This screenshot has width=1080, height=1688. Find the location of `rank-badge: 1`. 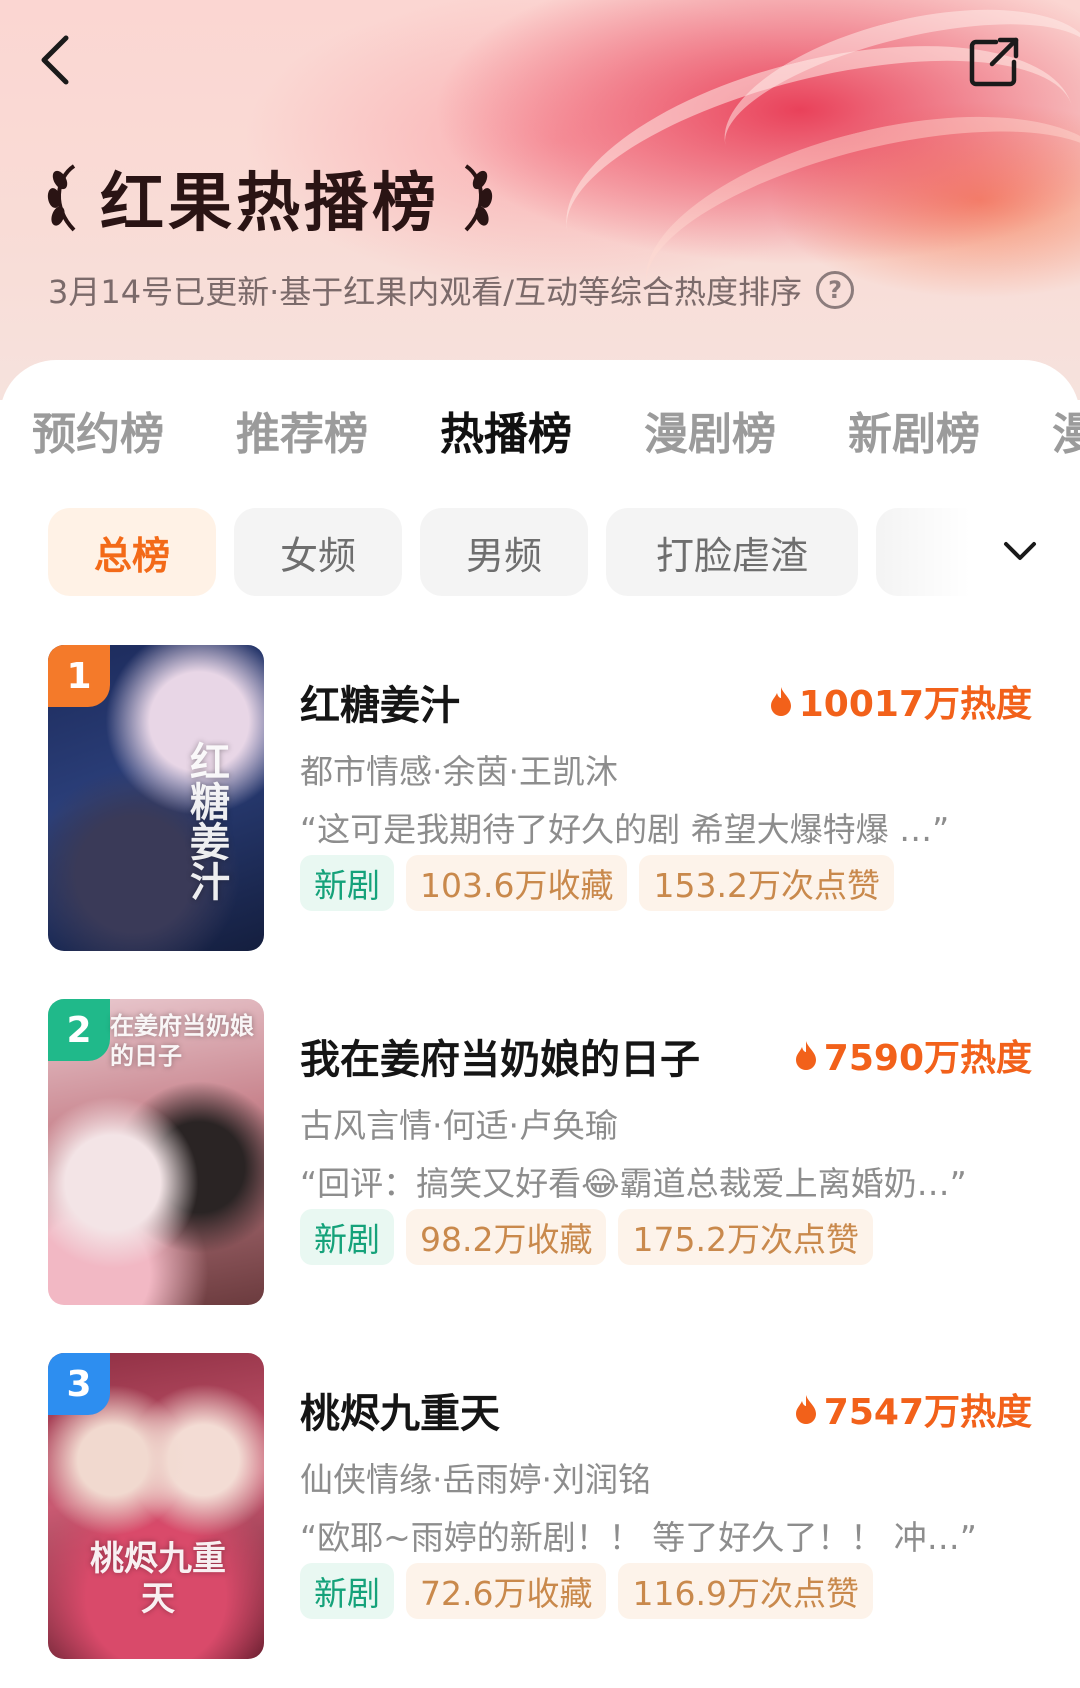

rank-badge: 1 is located at coordinates (79, 676).